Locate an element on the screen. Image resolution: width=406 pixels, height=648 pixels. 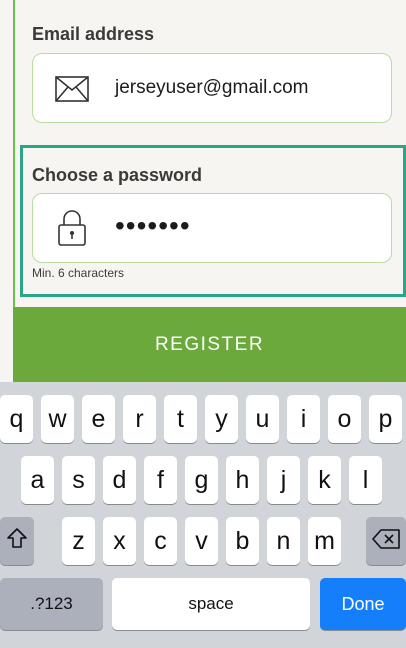
envelope-icon is located at coordinates (72, 91).